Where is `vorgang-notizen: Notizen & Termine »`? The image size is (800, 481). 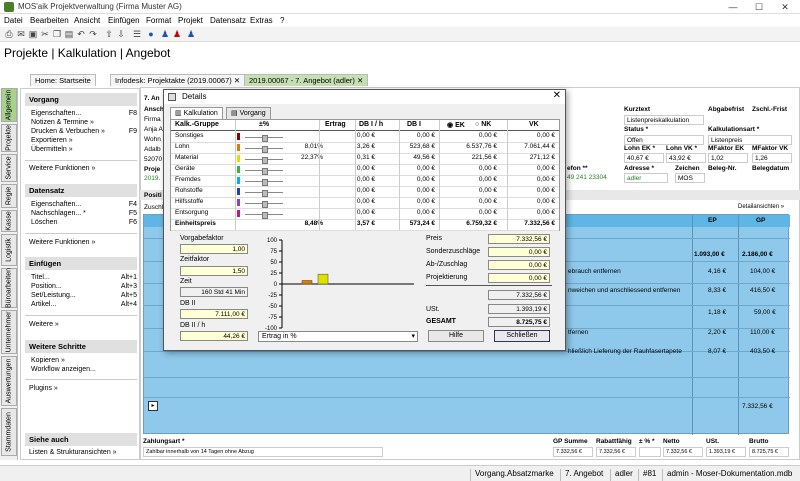 vorgang-notizen: Notizen & Termine » is located at coordinates (84, 122).